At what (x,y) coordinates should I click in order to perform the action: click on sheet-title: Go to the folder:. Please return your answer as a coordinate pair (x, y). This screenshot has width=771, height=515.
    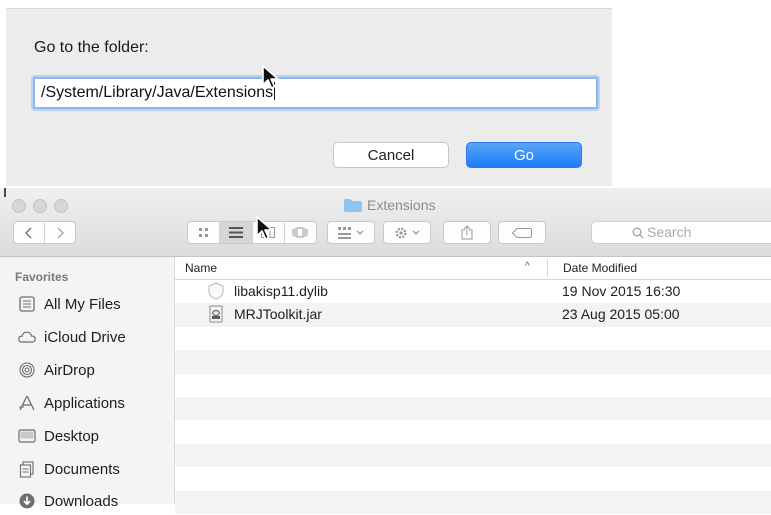
    Looking at the image, I should click on (91, 47).